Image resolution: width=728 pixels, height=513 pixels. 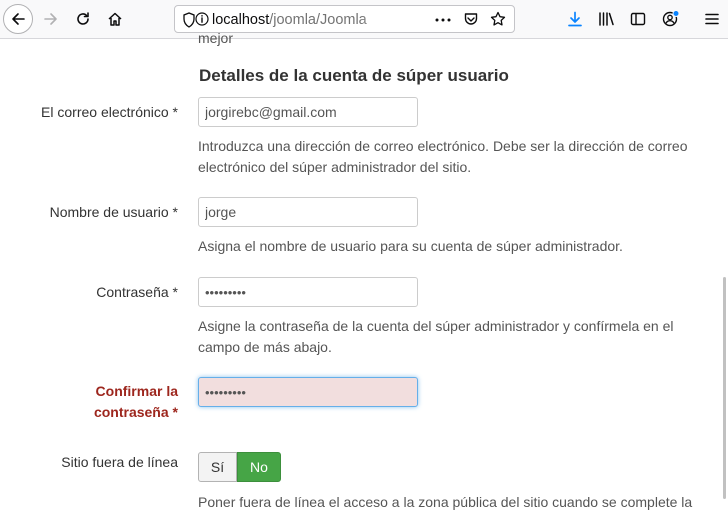 I want to click on hamburger-menu-icon, so click(x=712, y=19).